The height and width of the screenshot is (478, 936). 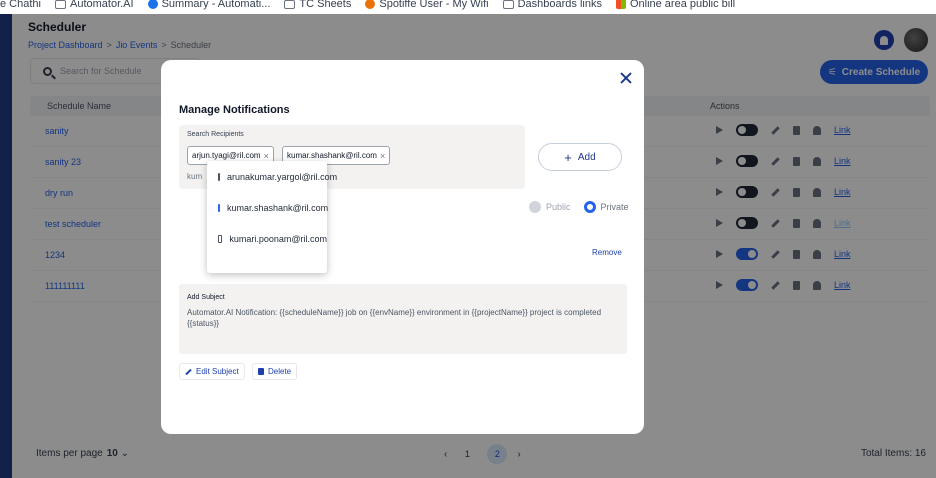 I want to click on bookmark-label: e Chathi, so click(x=20, y=5).